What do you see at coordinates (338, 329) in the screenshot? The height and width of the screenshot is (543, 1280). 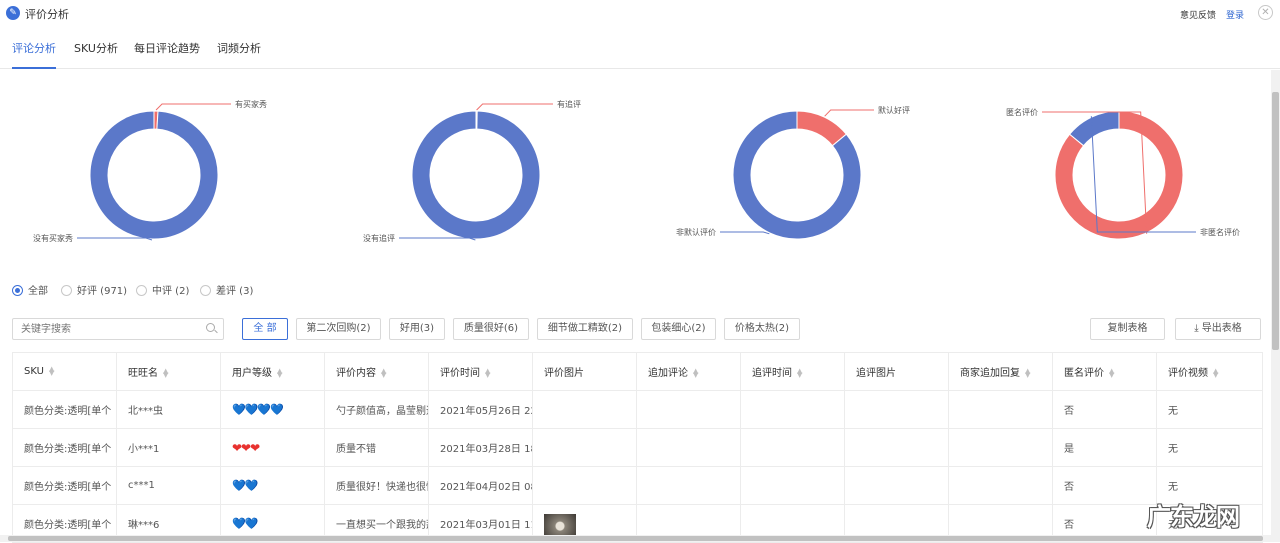 I see `chip-repurchase: 第二次回购(2)` at bounding box center [338, 329].